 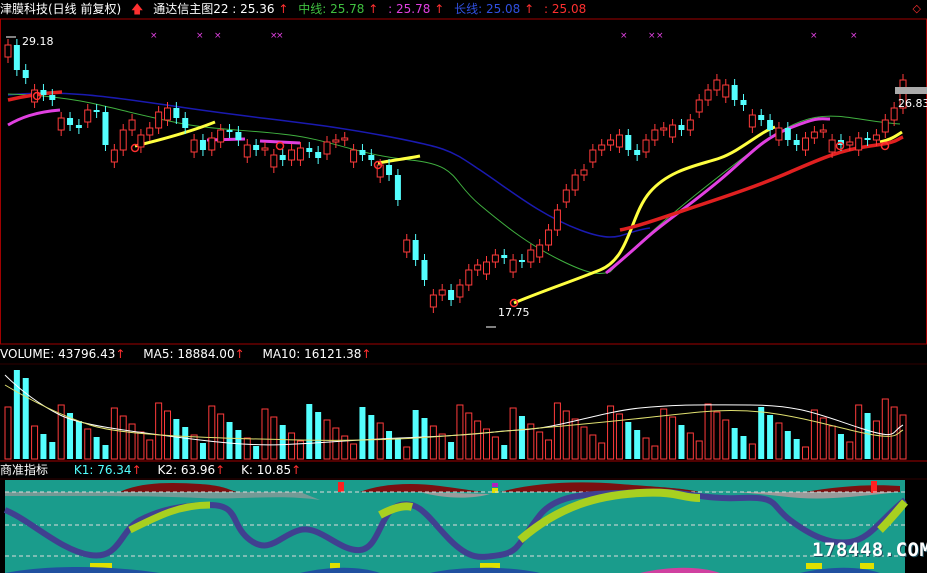 What do you see at coordinates (102, 470) in the screenshot?
I see `k1-value: K1: 76.34` at bounding box center [102, 470].